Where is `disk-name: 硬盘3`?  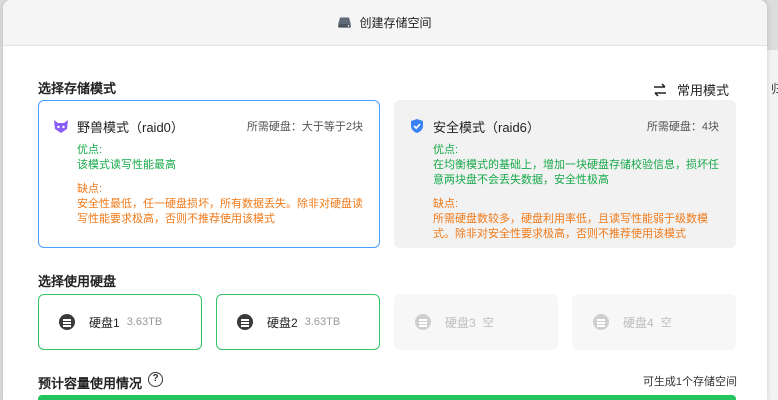 disk-name: 硬盘3 is located at coordinates (460, 322).